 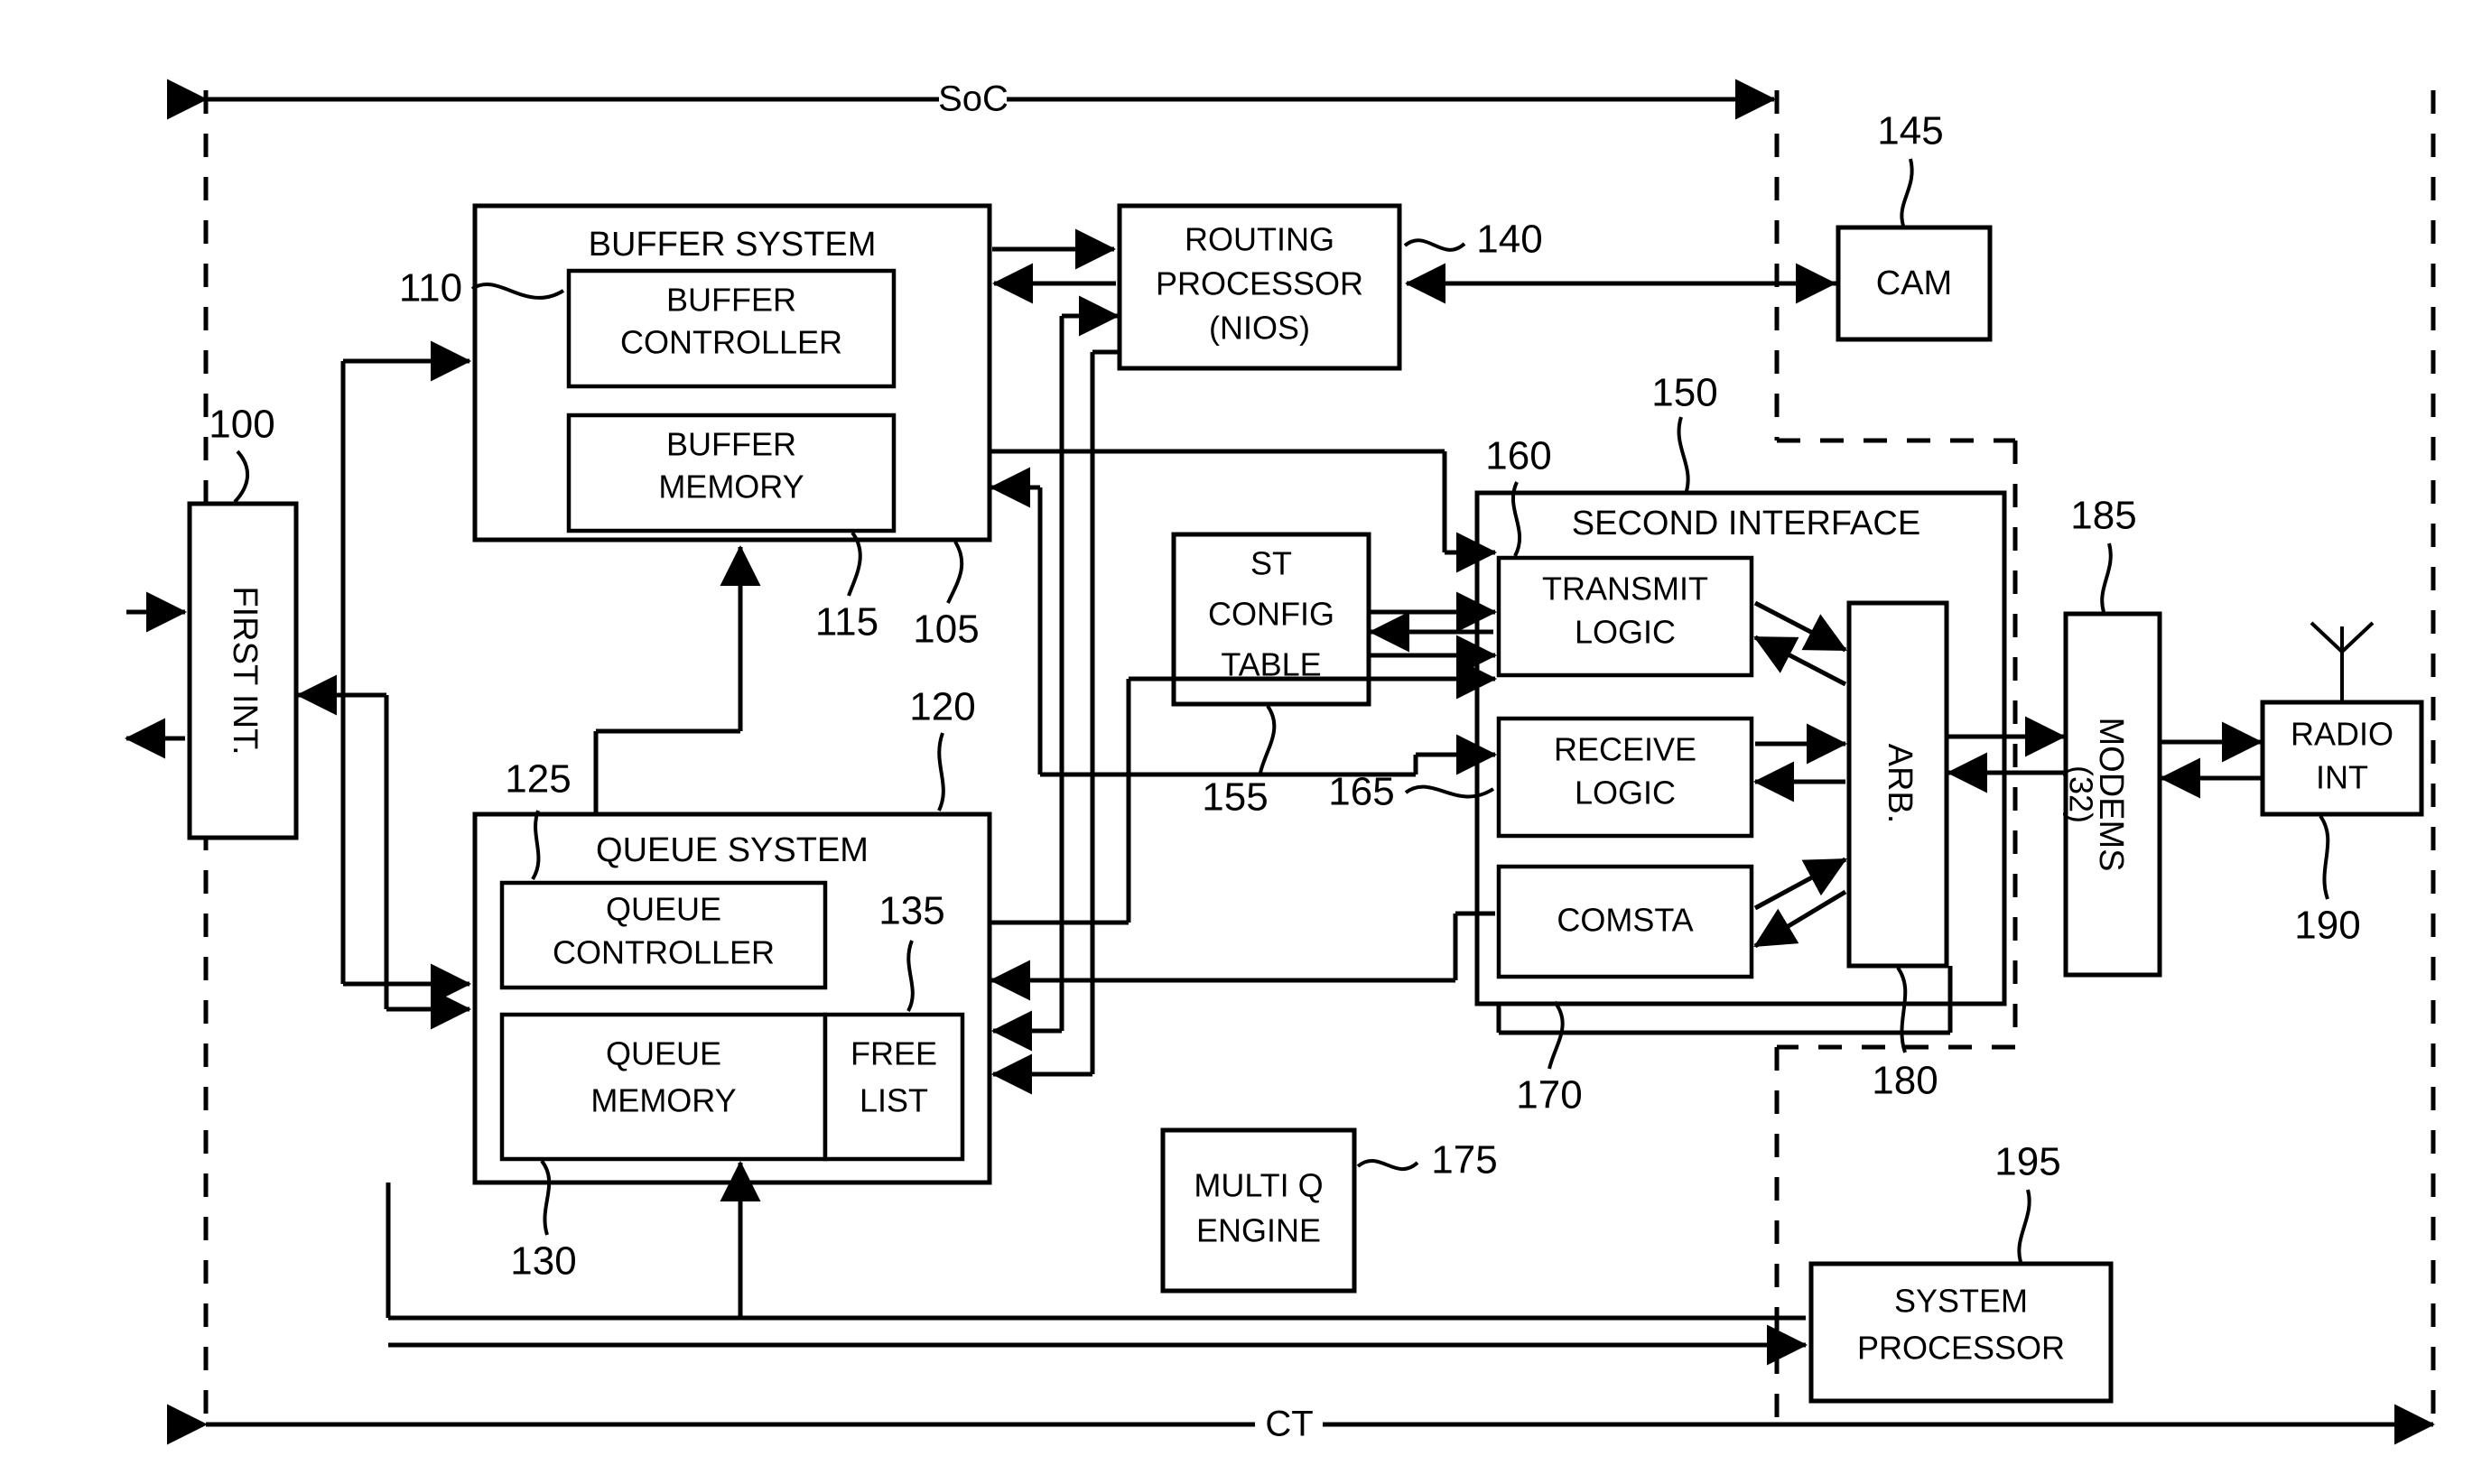 I want to click on ref-140: 140, so click(x=1473, y=240).